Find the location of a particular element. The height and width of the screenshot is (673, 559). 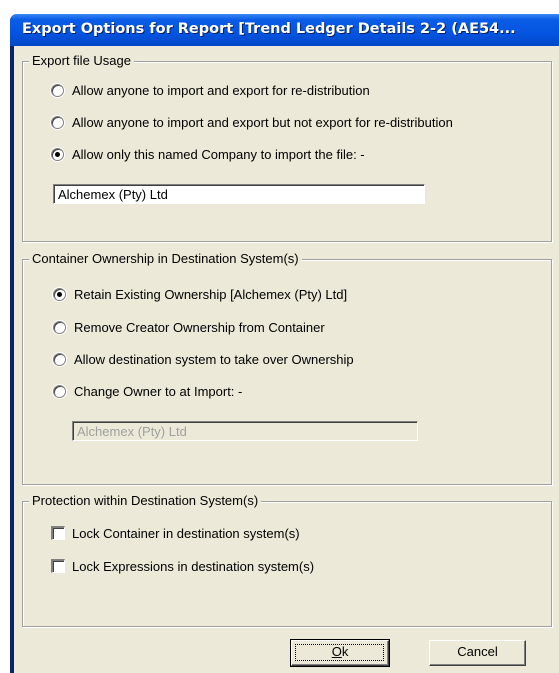

ok-label-rest: k is located at coordinates (345, 651).